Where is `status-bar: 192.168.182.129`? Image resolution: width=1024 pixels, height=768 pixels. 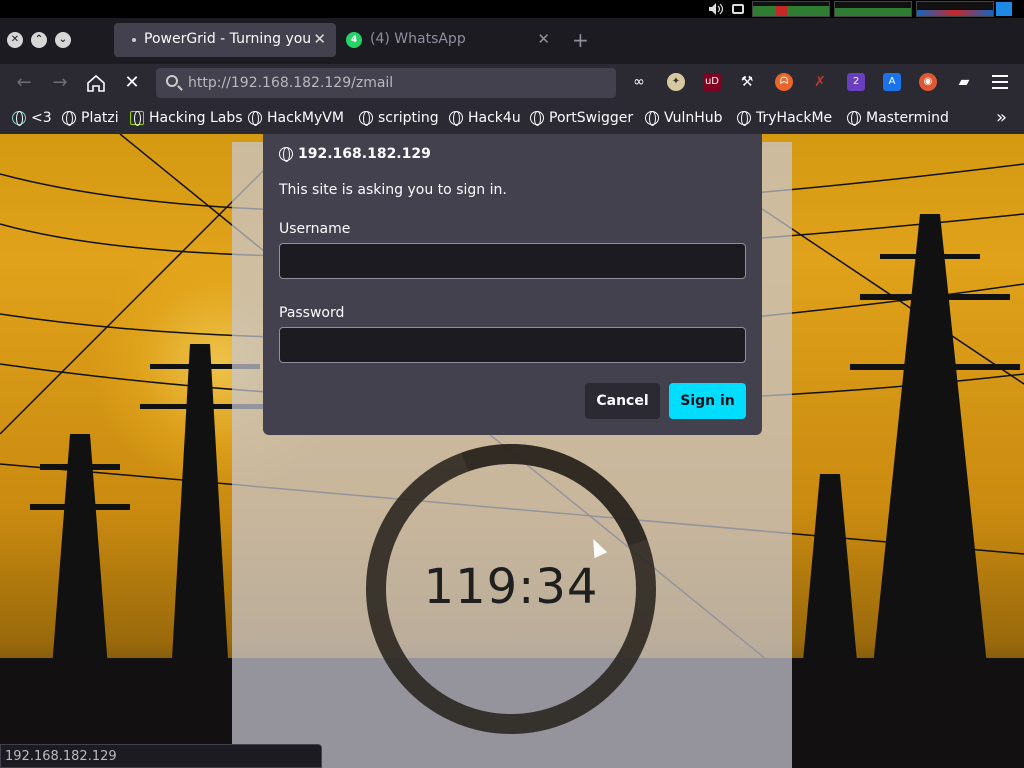
status-bar: 192.168.182.129 is located at coordinates (161, 756).